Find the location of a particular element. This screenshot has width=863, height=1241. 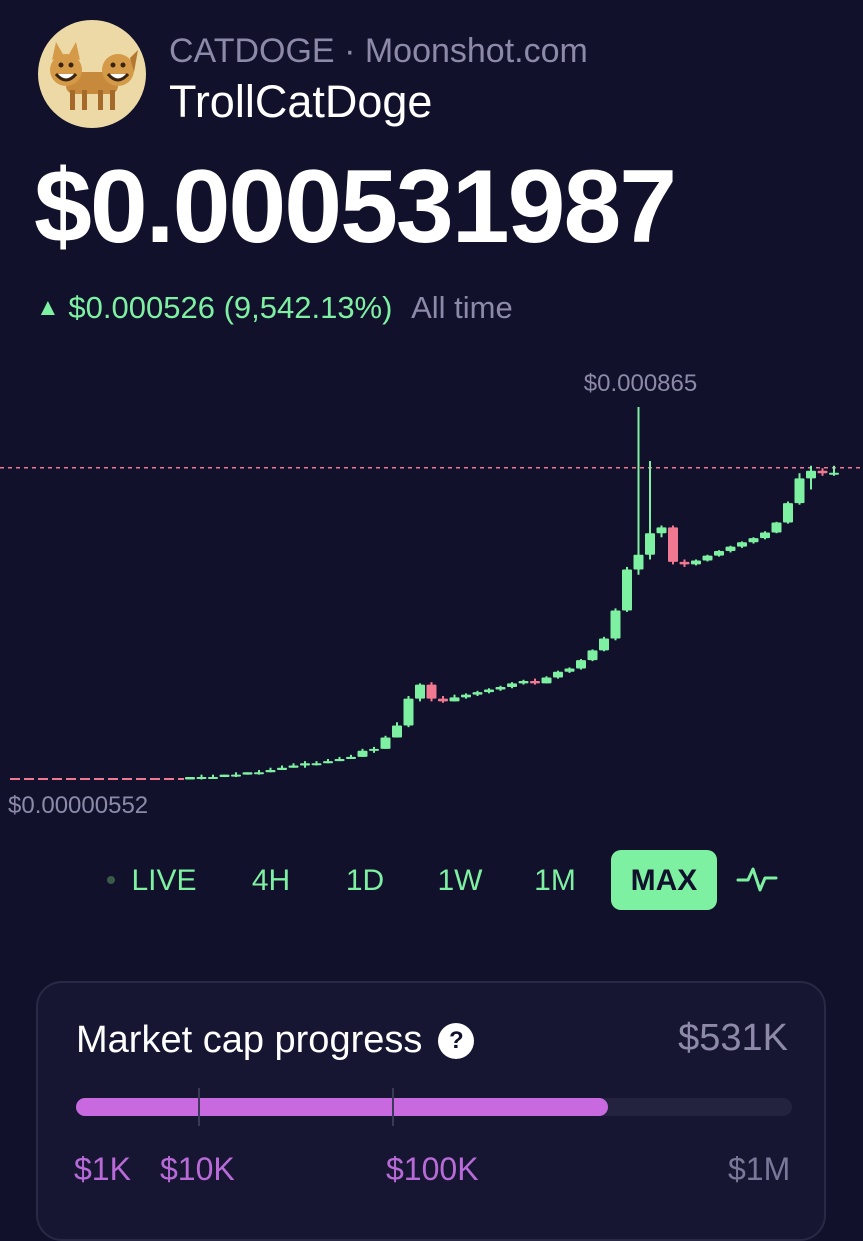

range-4h: 4H is located at coordinates (271, 880).